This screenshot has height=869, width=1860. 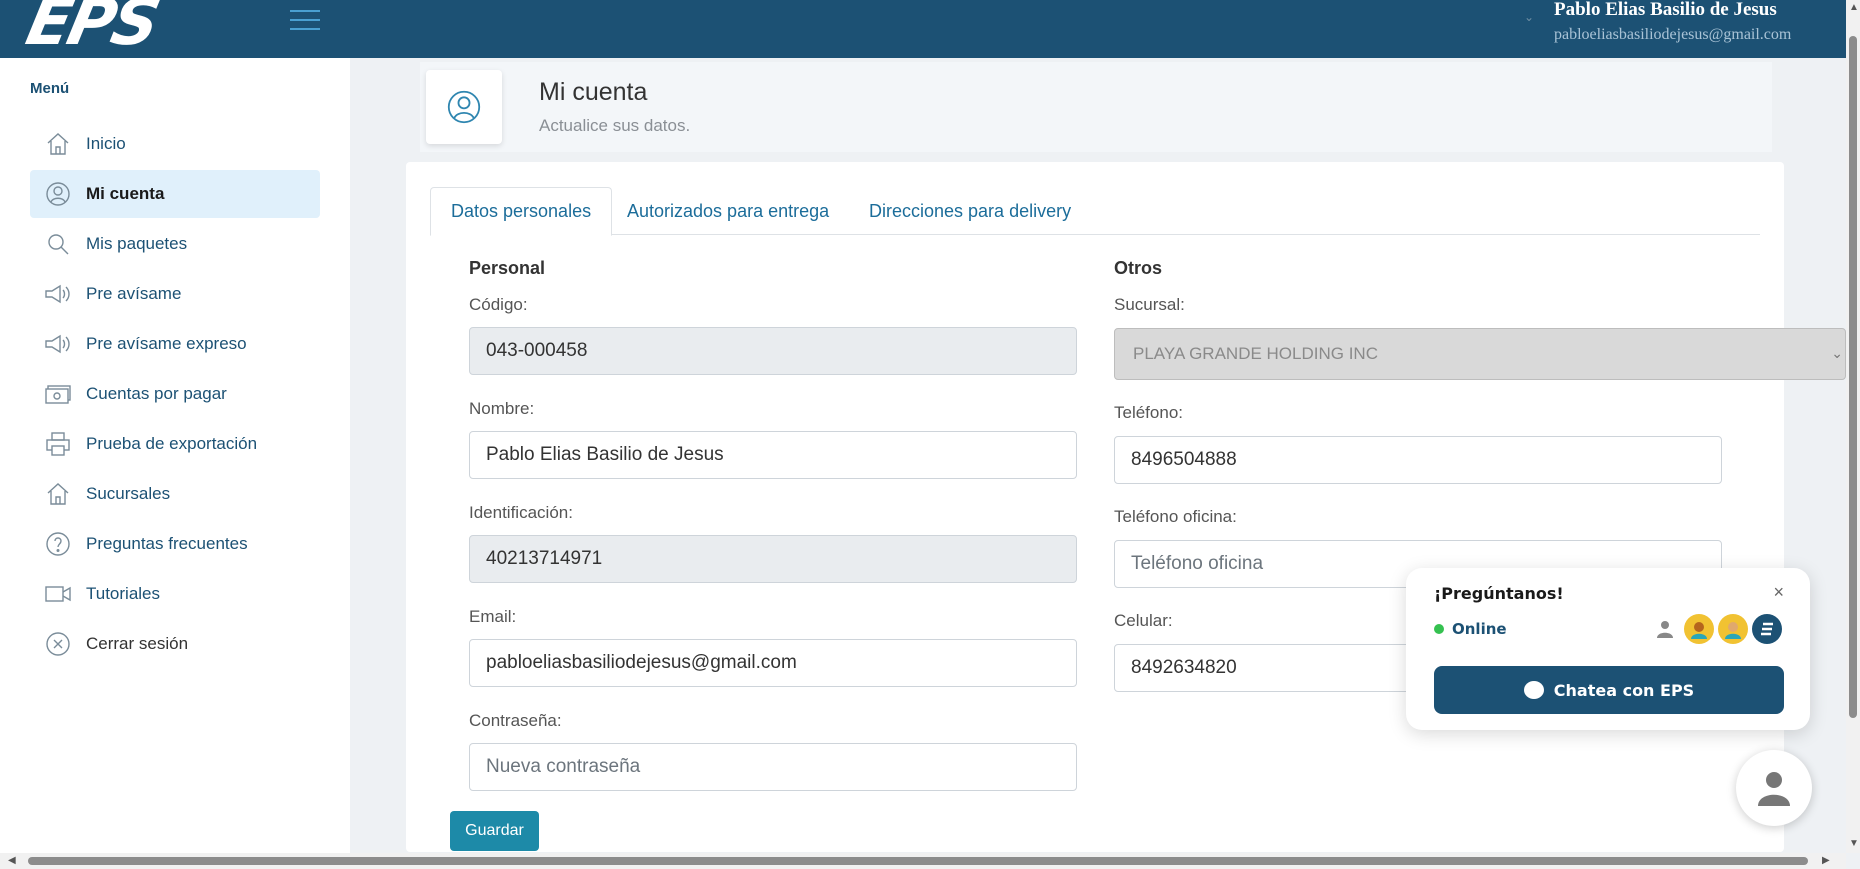 I want to click on scroll-right-arrow-icon: ▶, so click(x=1826, y=860).